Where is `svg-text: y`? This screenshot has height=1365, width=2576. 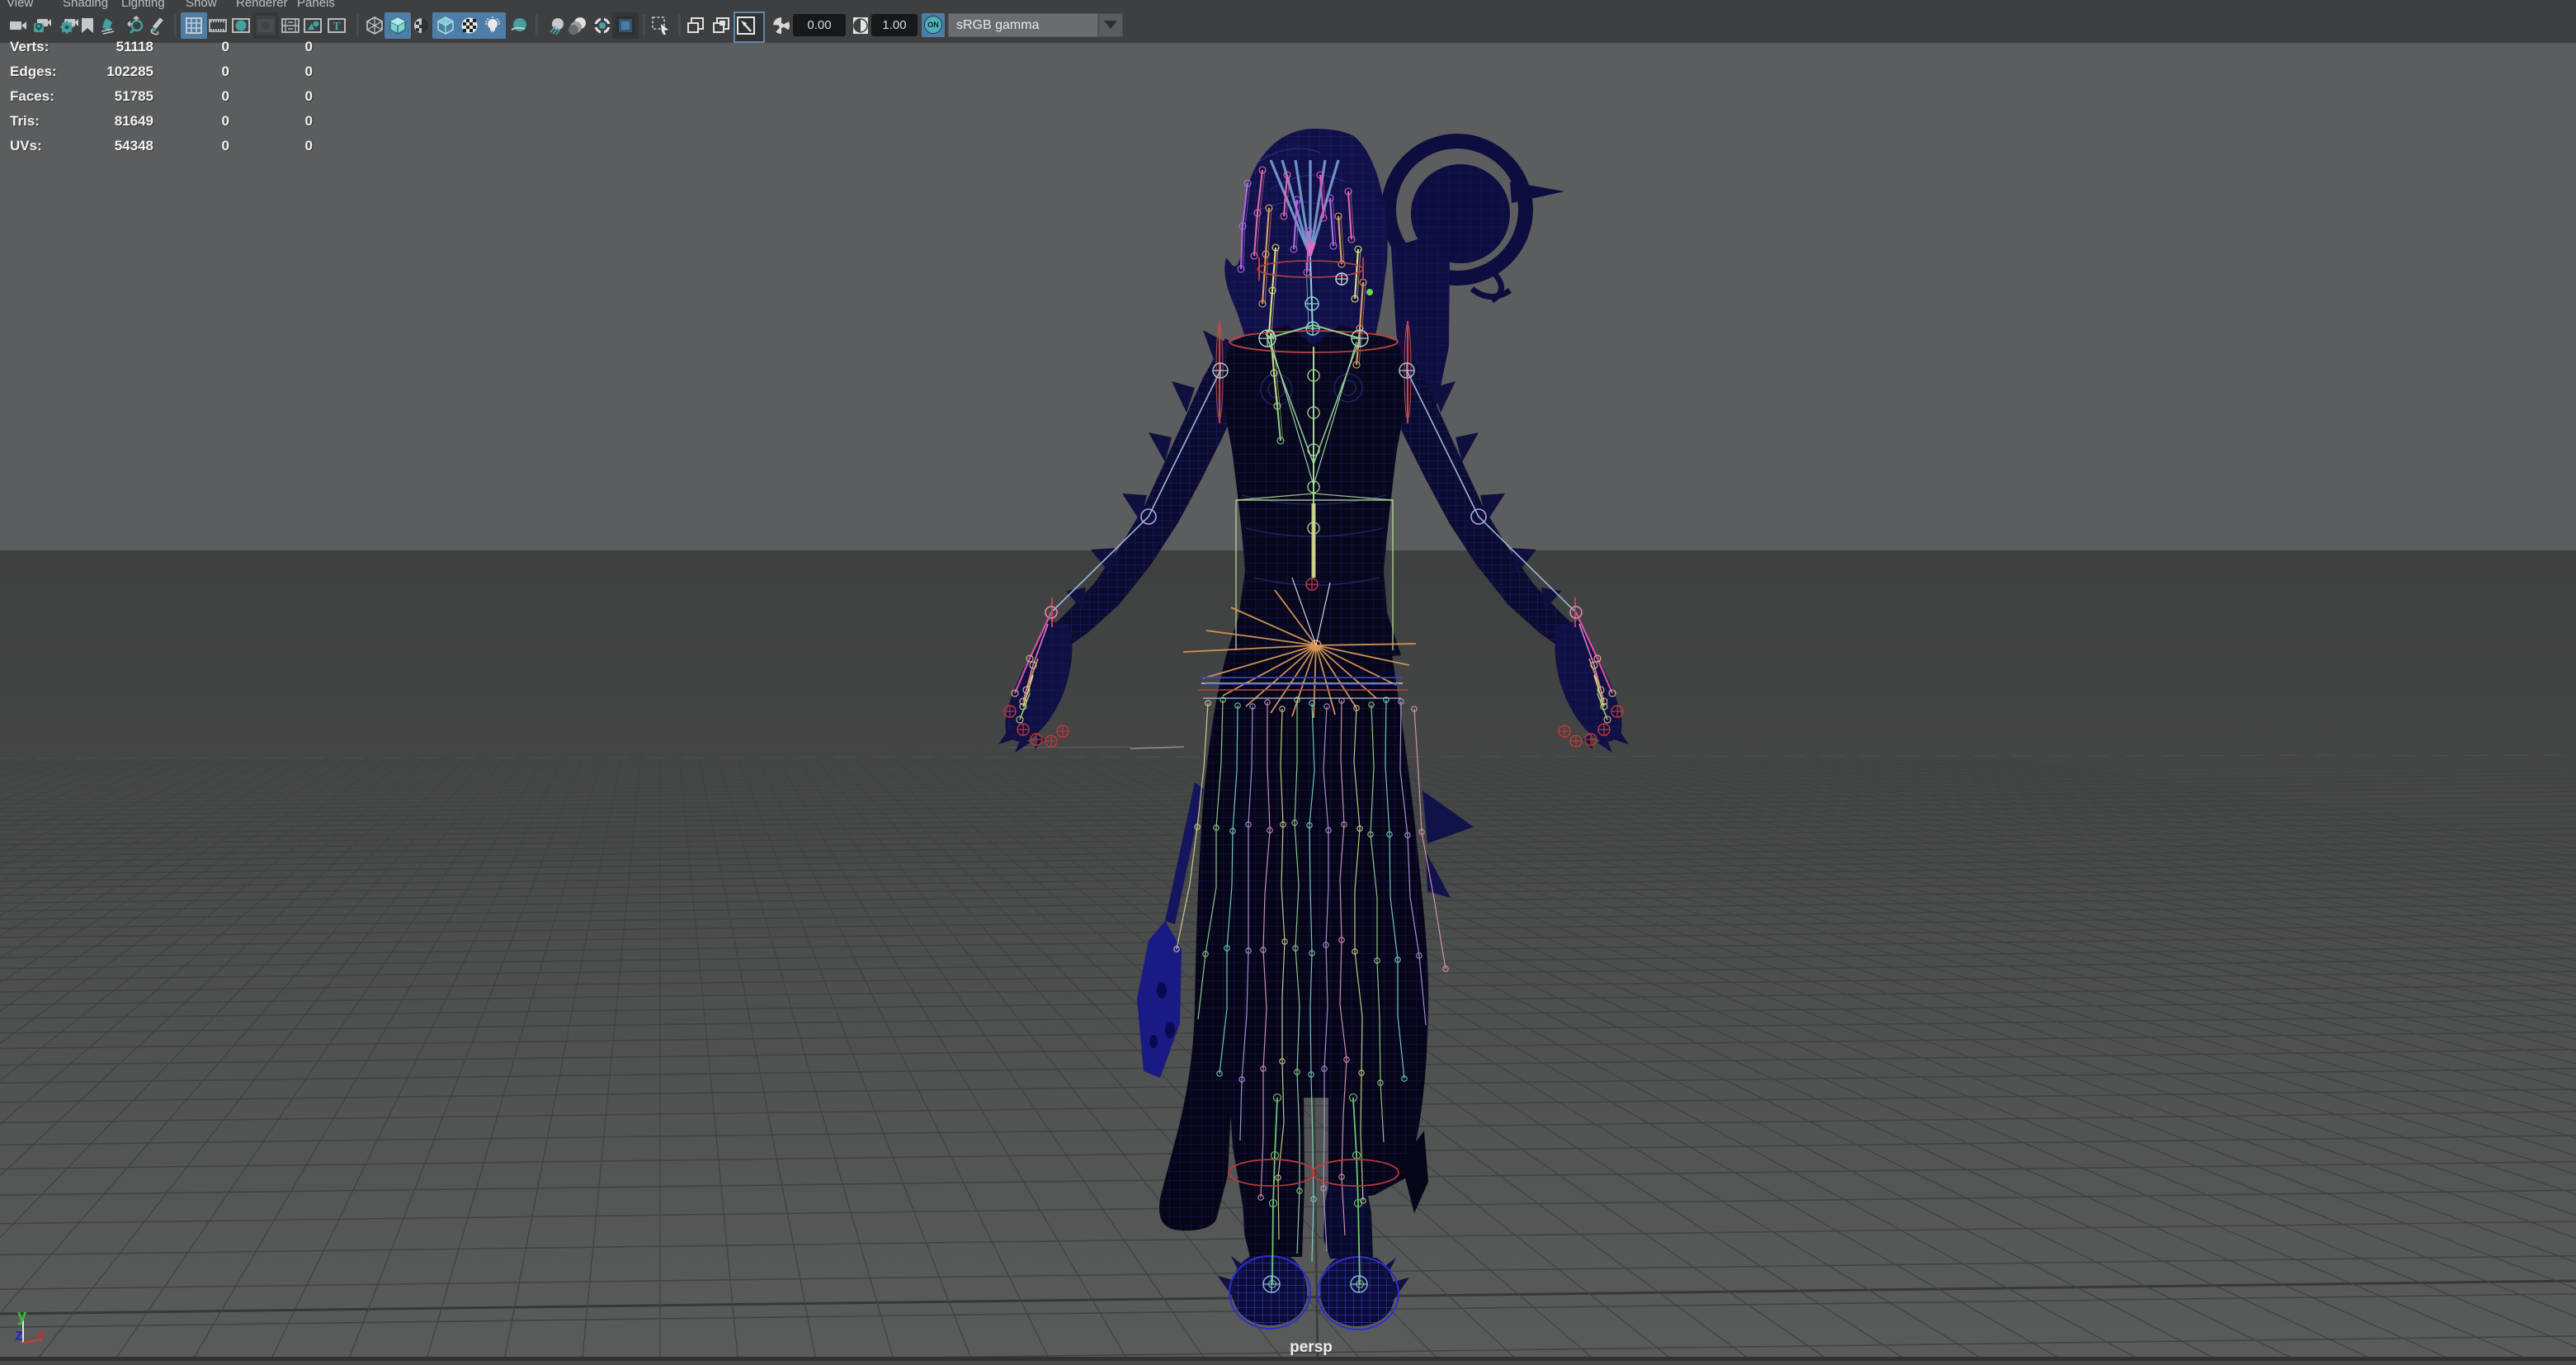
svg-text: y is located at coordinates (22, 1316).